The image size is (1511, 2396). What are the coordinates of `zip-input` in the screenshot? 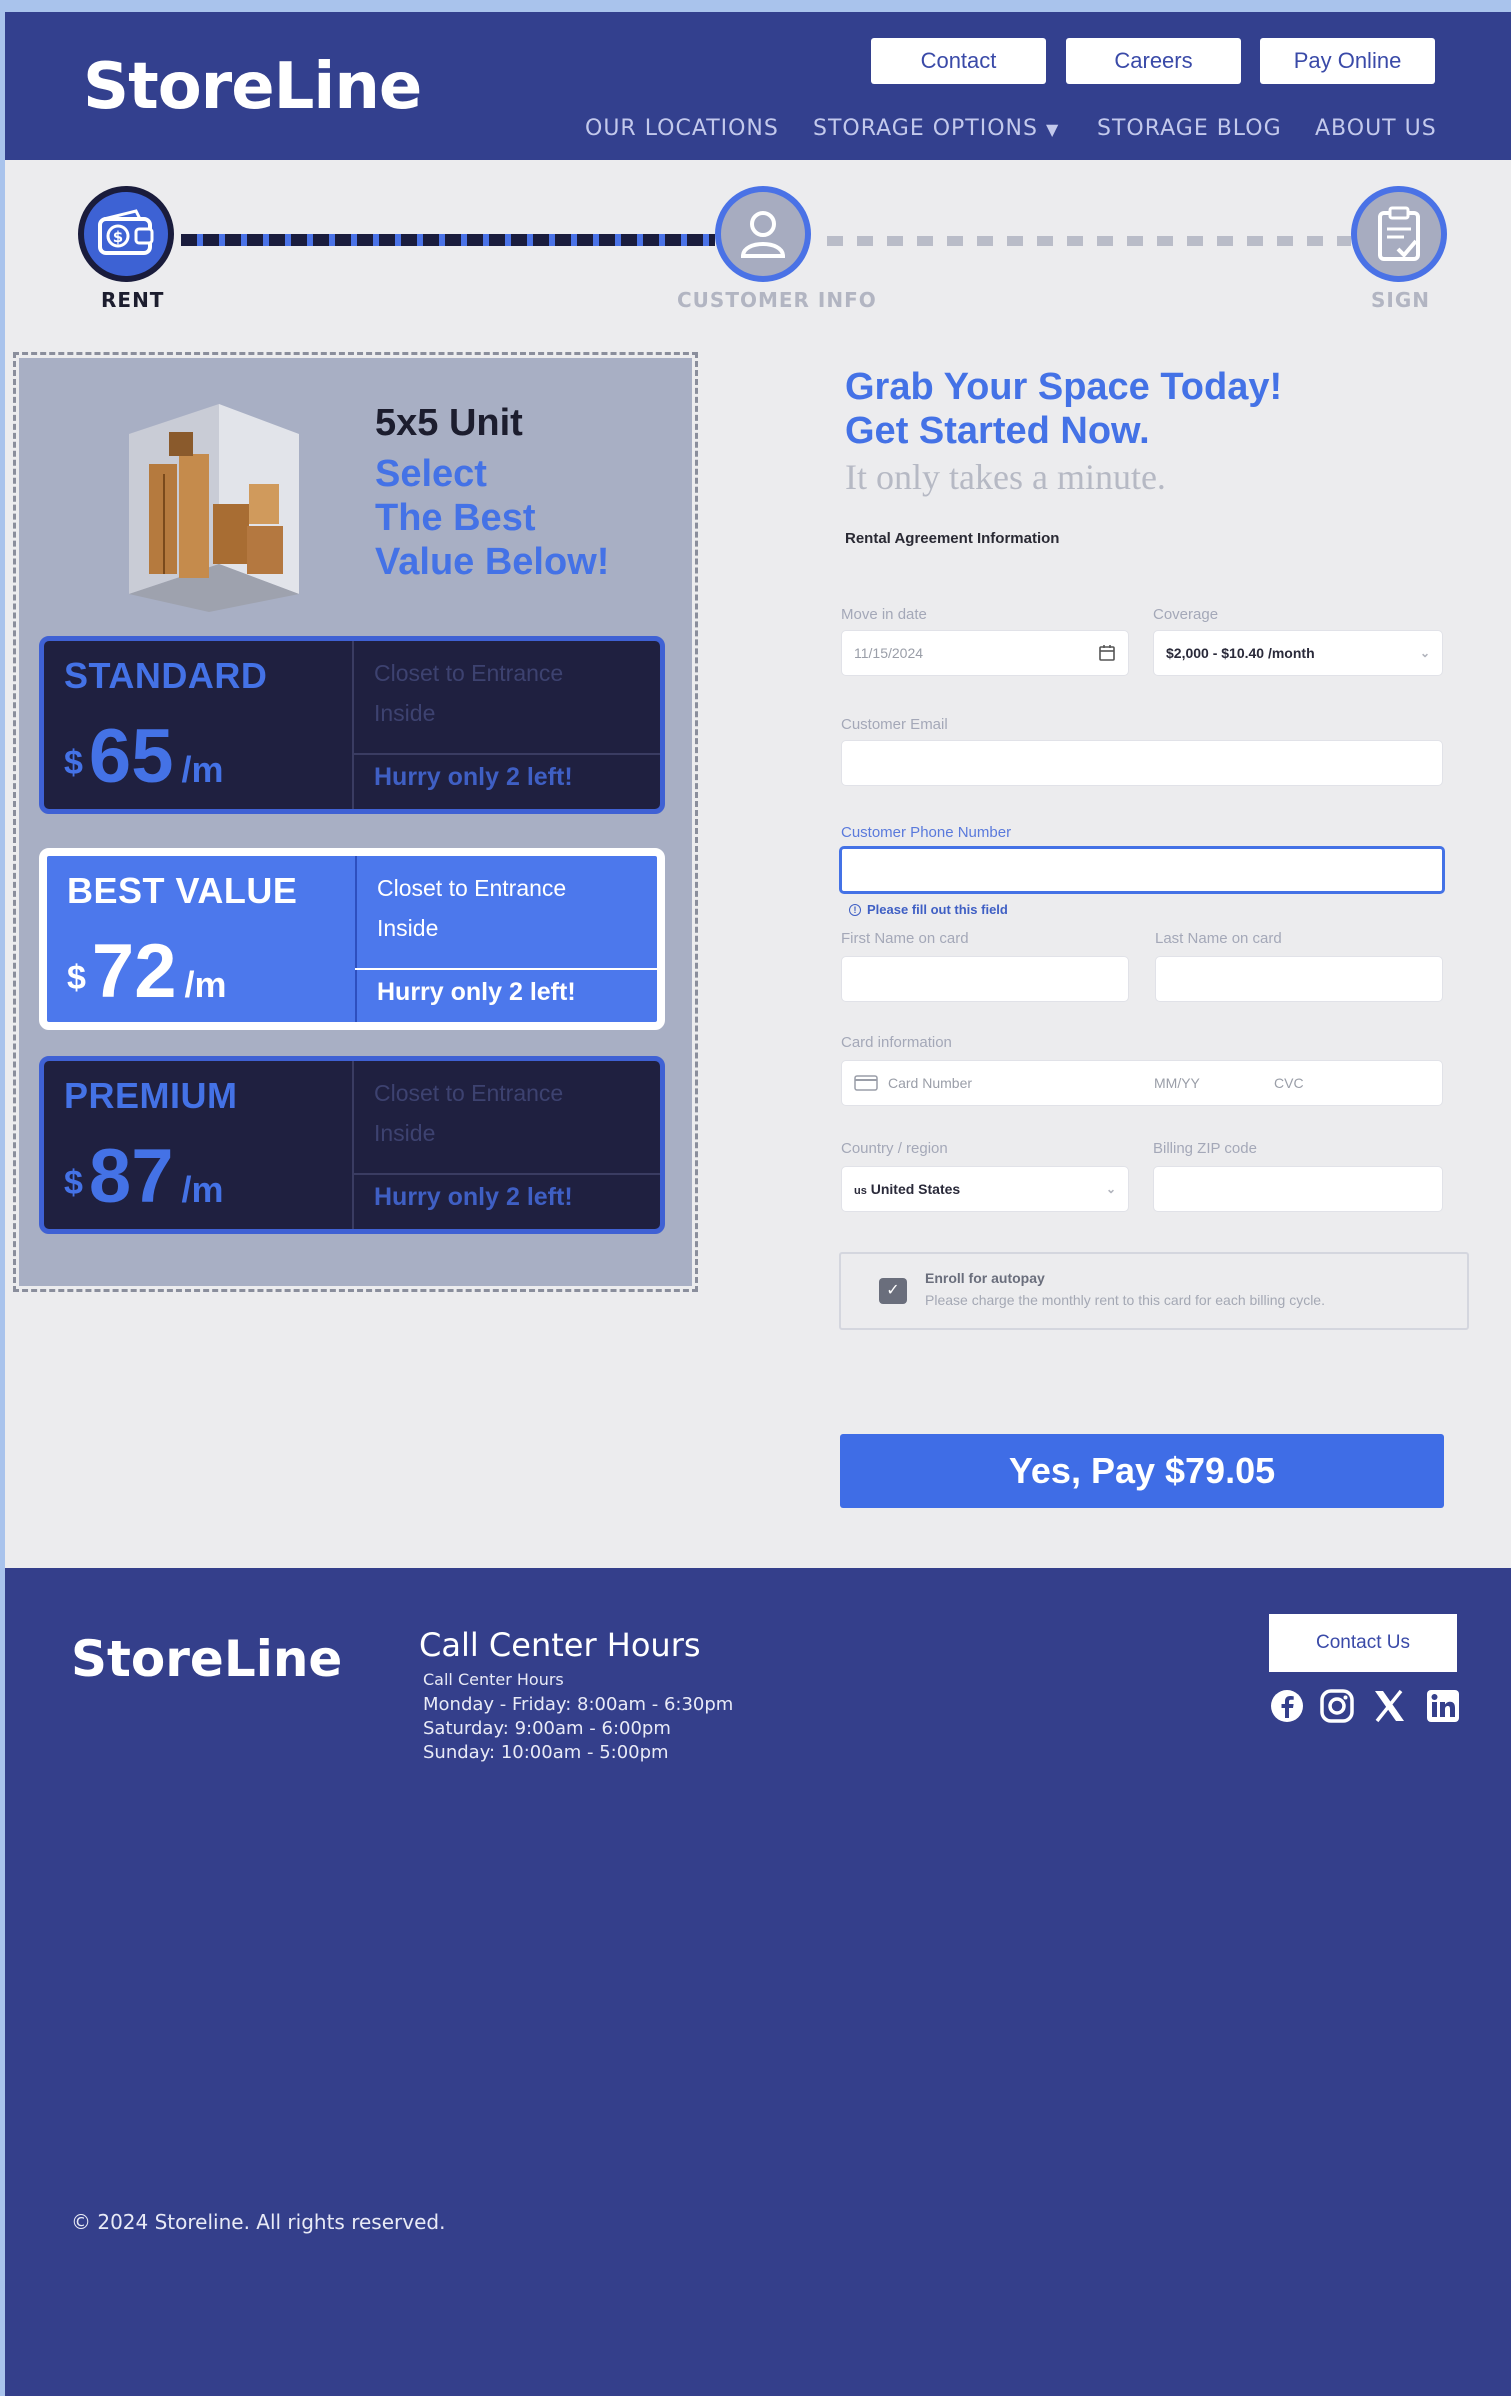 It's located at (1298, 1189).